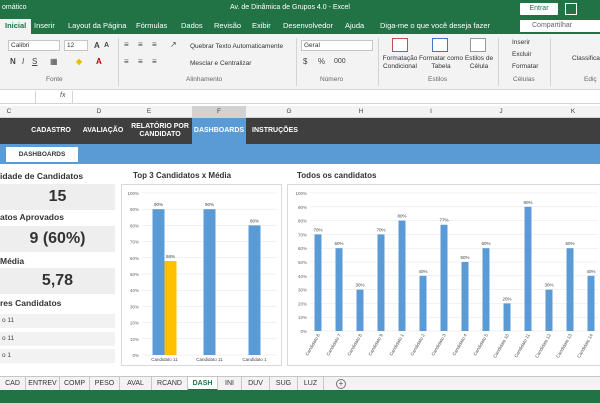 Image resolution: width=600 pixels, height=403 pixels. I want to click on group-label-alignment: Alinhamento, so click(204, 79).